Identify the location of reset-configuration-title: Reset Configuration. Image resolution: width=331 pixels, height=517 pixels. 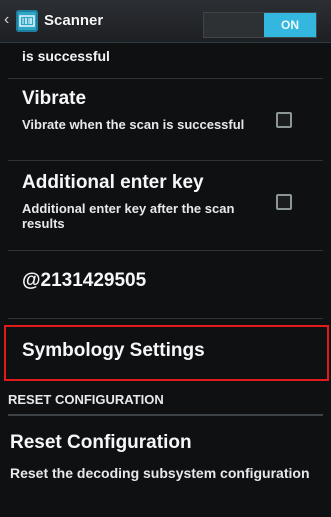
(101, 442).